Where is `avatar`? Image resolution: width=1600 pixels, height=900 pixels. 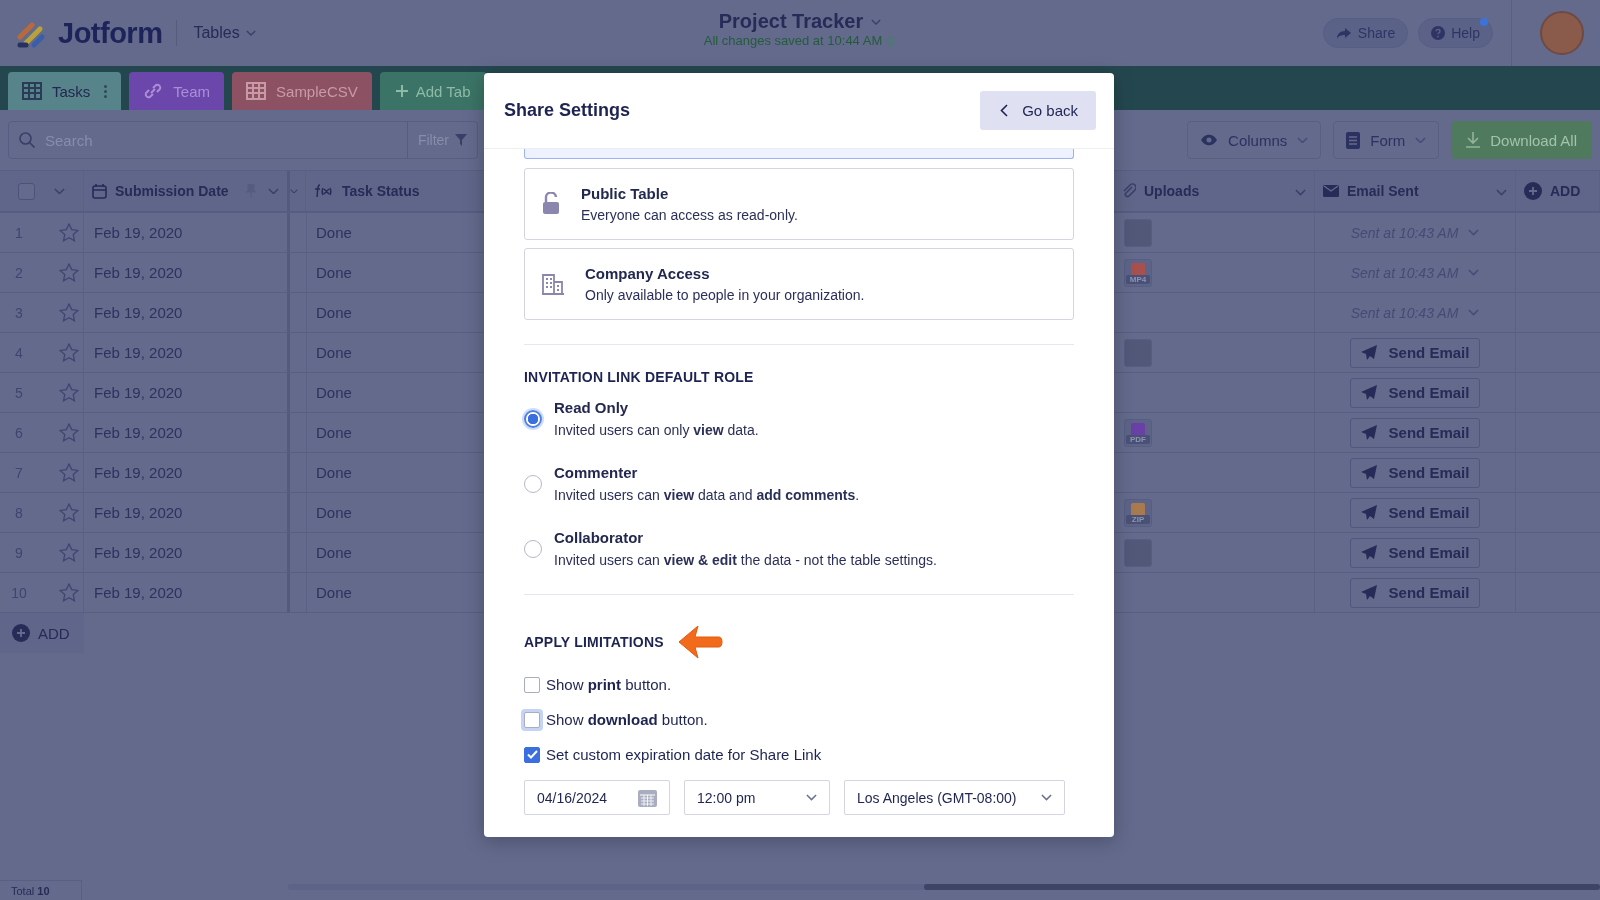 avatar is located at coordinates (1562, 33).